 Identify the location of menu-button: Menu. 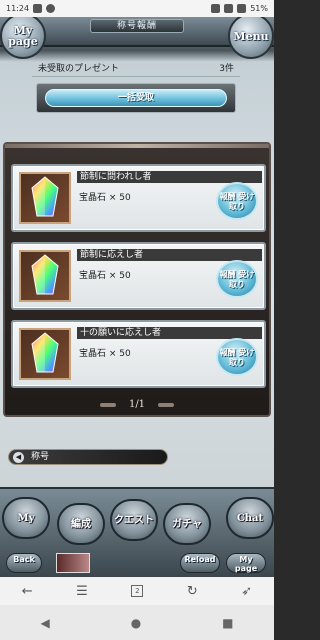
(251, 38).